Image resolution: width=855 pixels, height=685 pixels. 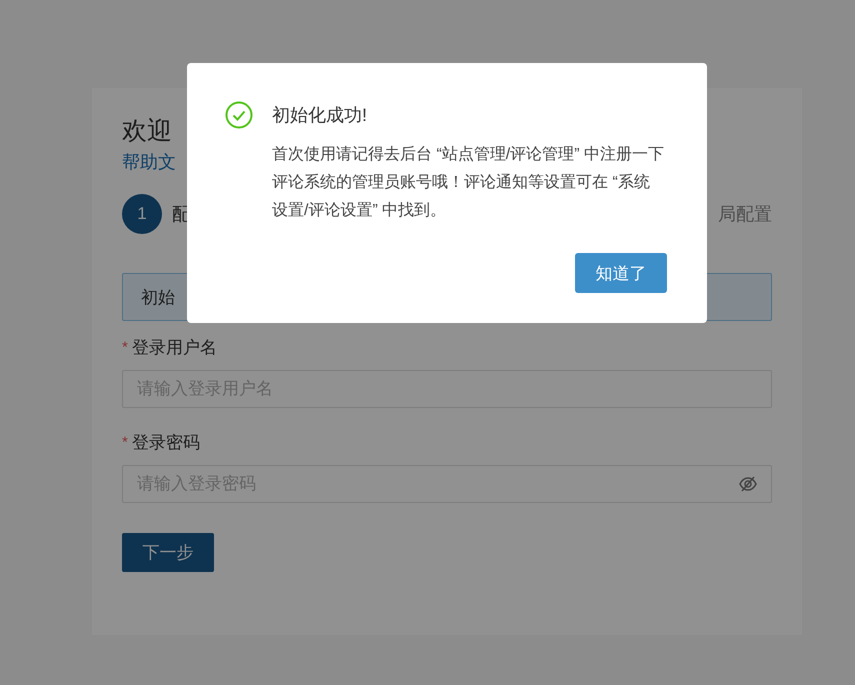 What do you see at coordinates (745, 214) in the screenshot?
I see `step-label: 局配置` at bounding box center [745, 214].